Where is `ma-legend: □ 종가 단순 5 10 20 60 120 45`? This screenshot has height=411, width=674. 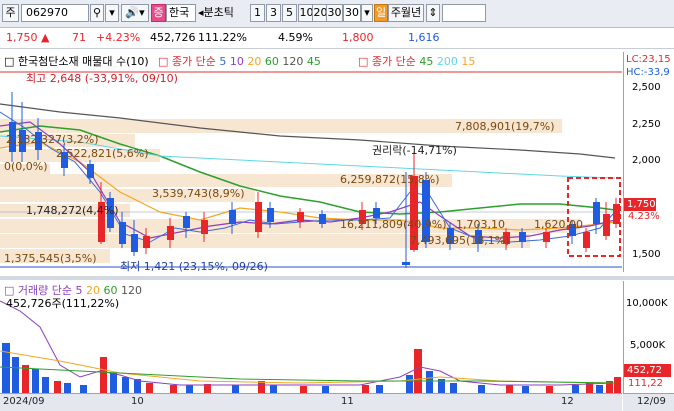
ma-legend: □ 종가 단순 5 10 20 60 120 45 is located at coordinates (239, 61).